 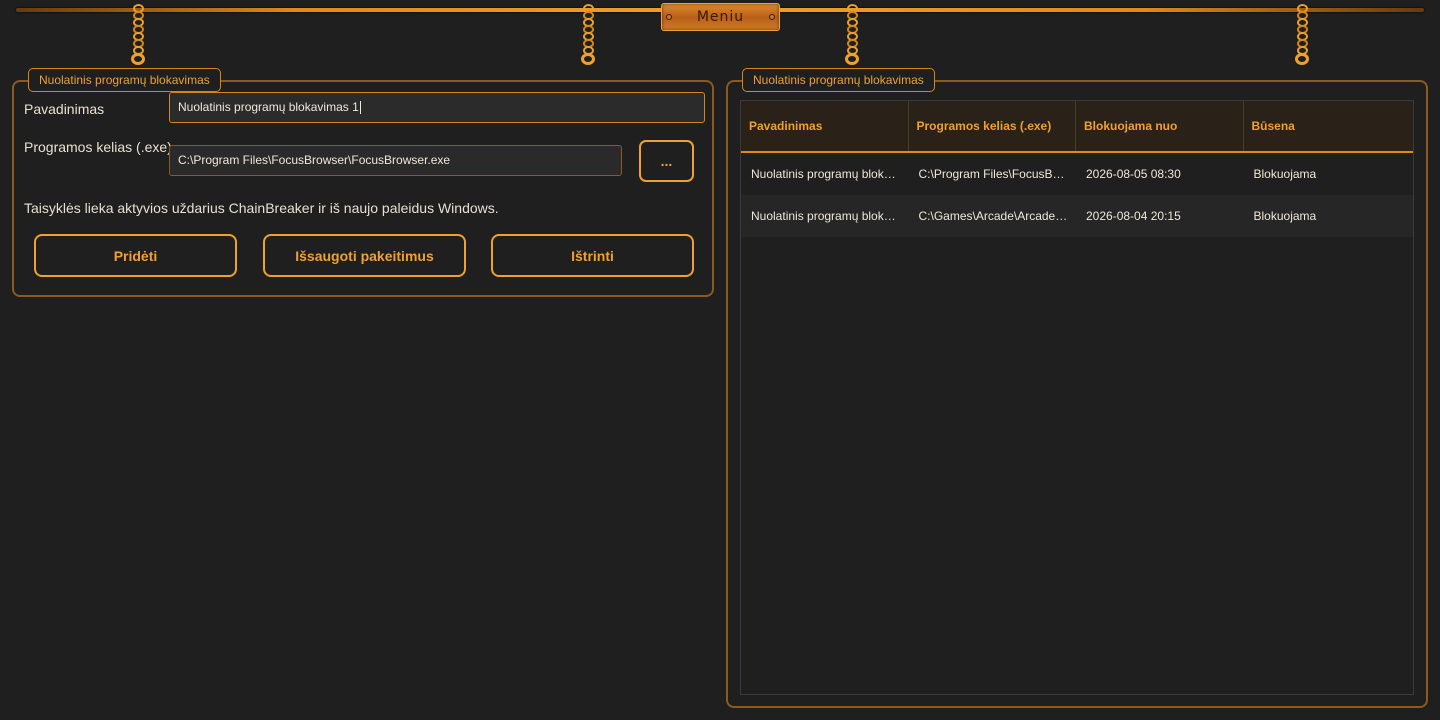 I want to click on menu-button-label: Meniu, so click(x=720, y=17).